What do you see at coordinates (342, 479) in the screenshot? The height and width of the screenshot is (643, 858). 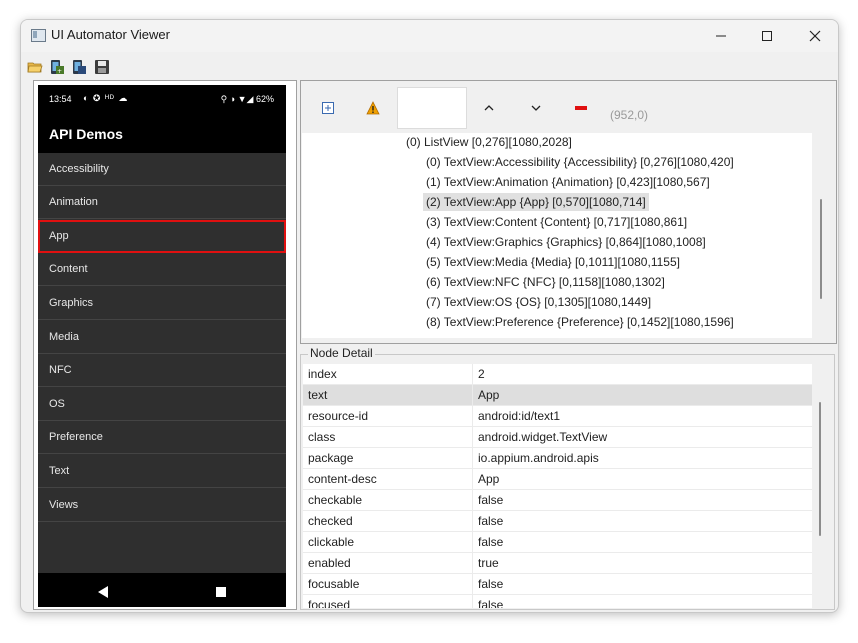 I see `property-key: content-desc` at bounding box center [342, 479].